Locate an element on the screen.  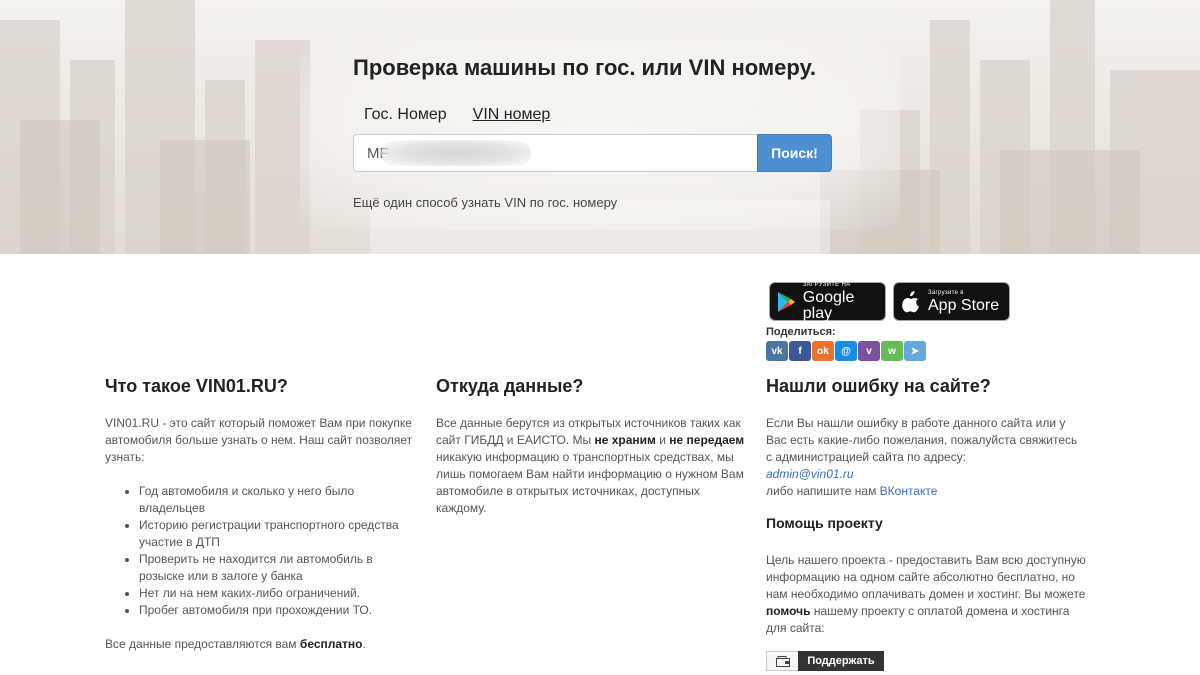
error-email-line: admin@vin01.ru is located at coordinates (926, 474).